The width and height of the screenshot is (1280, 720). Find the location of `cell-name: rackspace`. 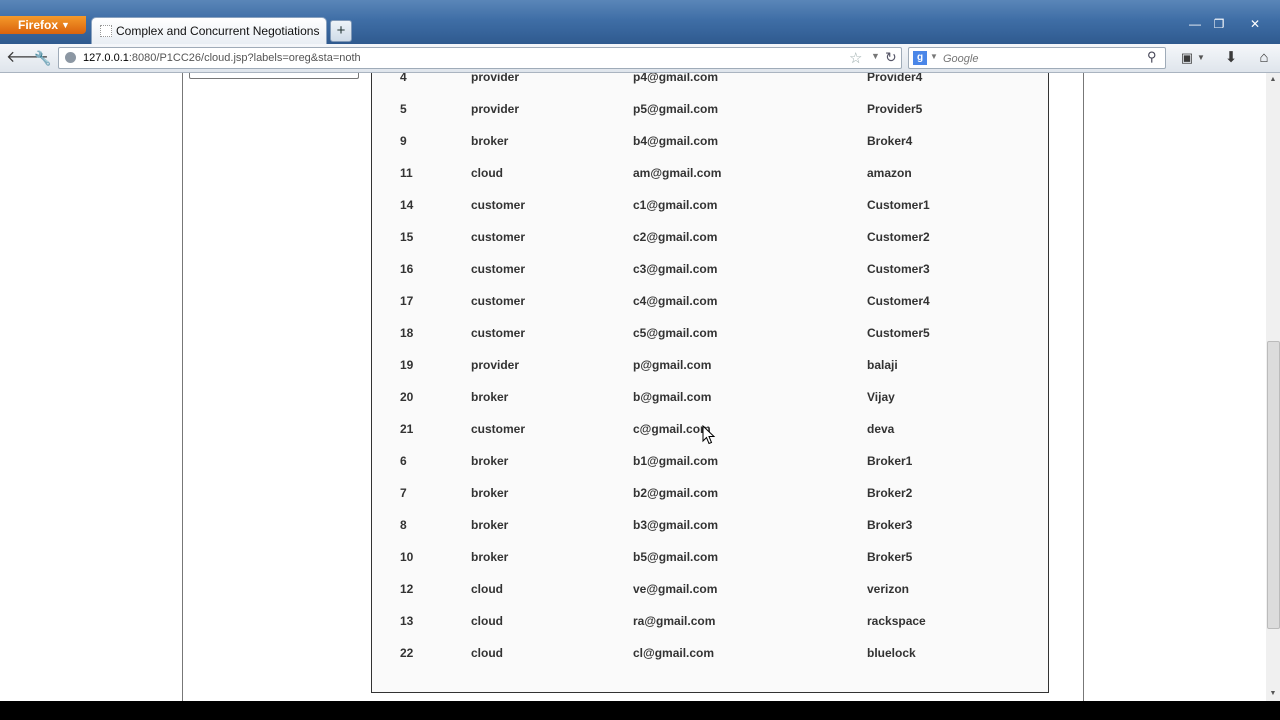

cell-name: rackspace is located at coordinates (896, 621).